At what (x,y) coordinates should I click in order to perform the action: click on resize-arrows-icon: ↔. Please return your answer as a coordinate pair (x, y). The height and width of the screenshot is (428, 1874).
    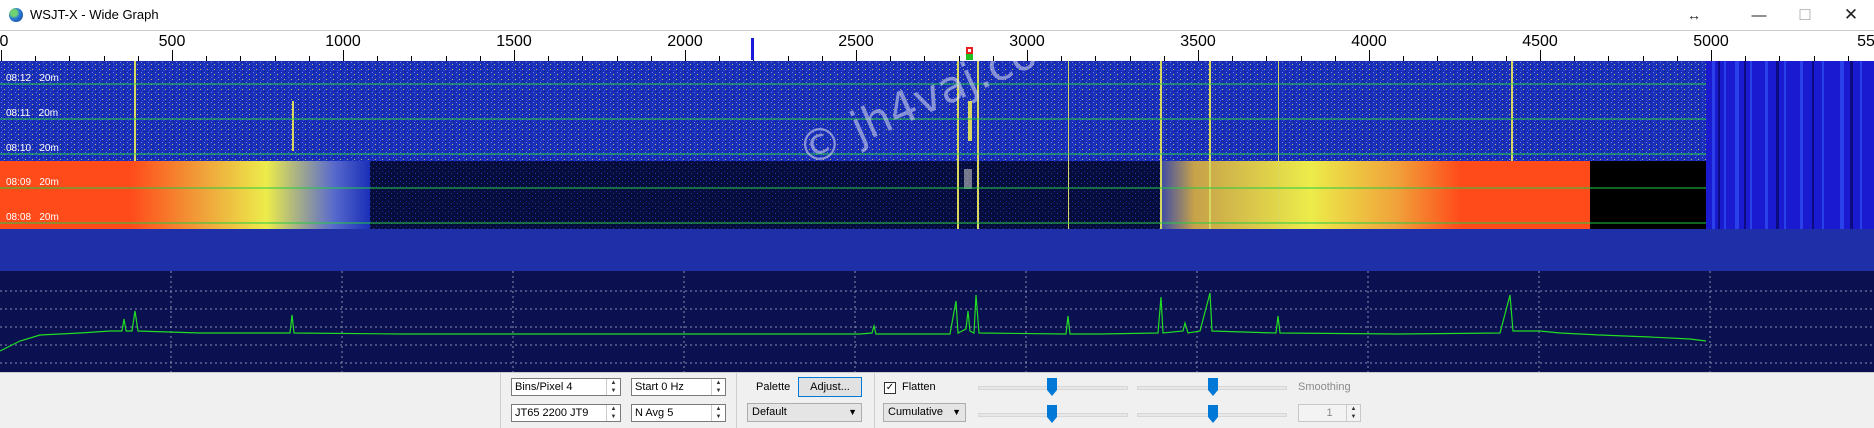
    Looking at the image, I should click on (1694, 15).